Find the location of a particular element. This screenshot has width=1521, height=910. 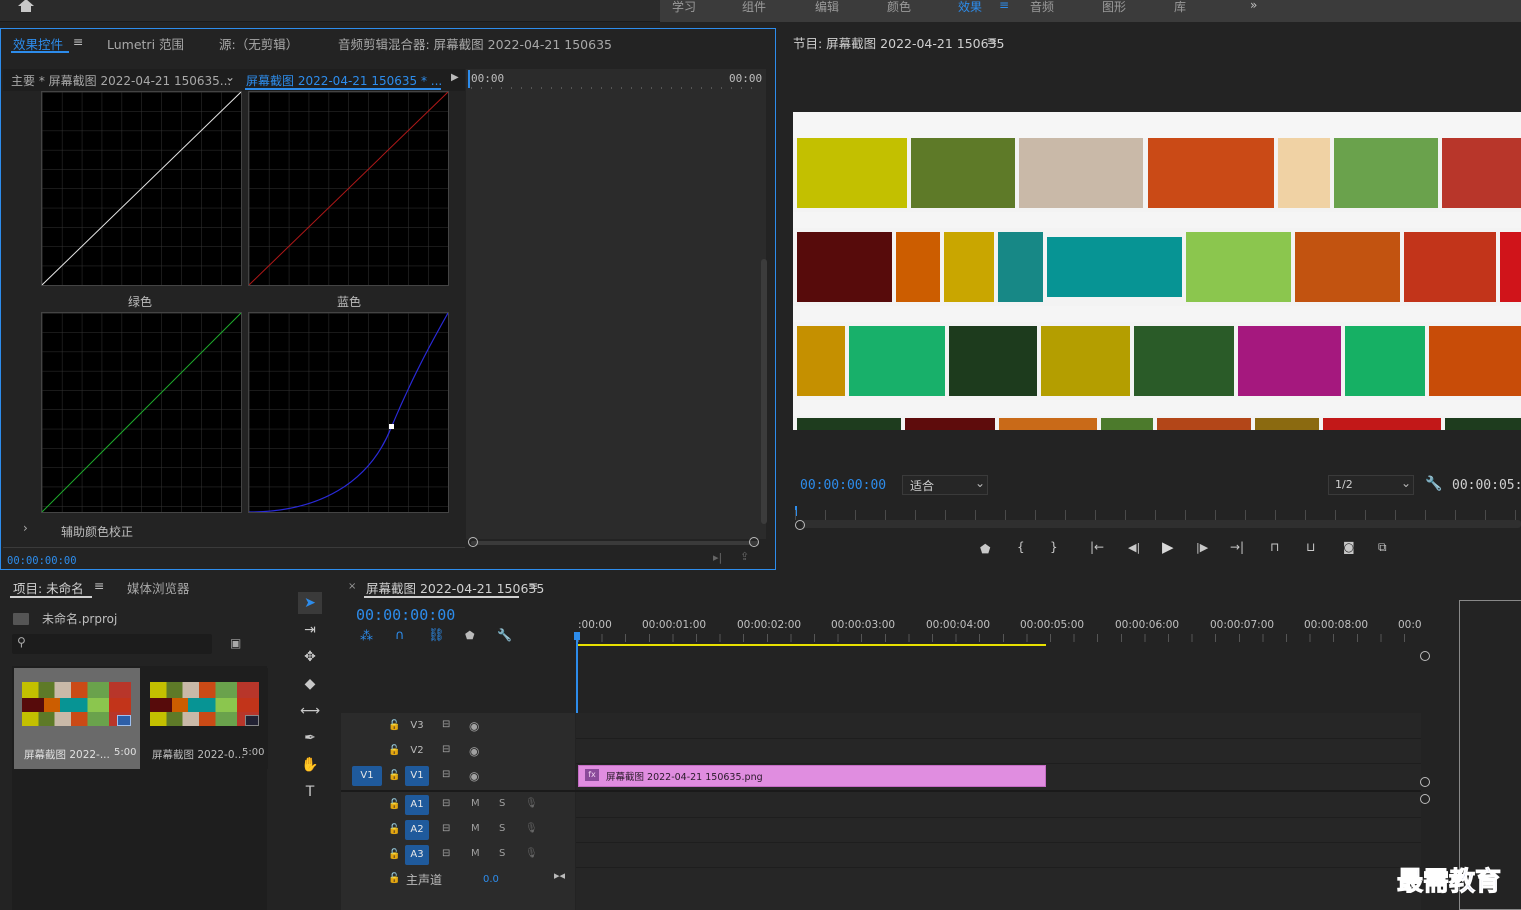

tab-audio-clip-mixer: 音频剪辑混合器: 屏幕截图 2022-04-21 150635 is located at coordinates (475, 43).